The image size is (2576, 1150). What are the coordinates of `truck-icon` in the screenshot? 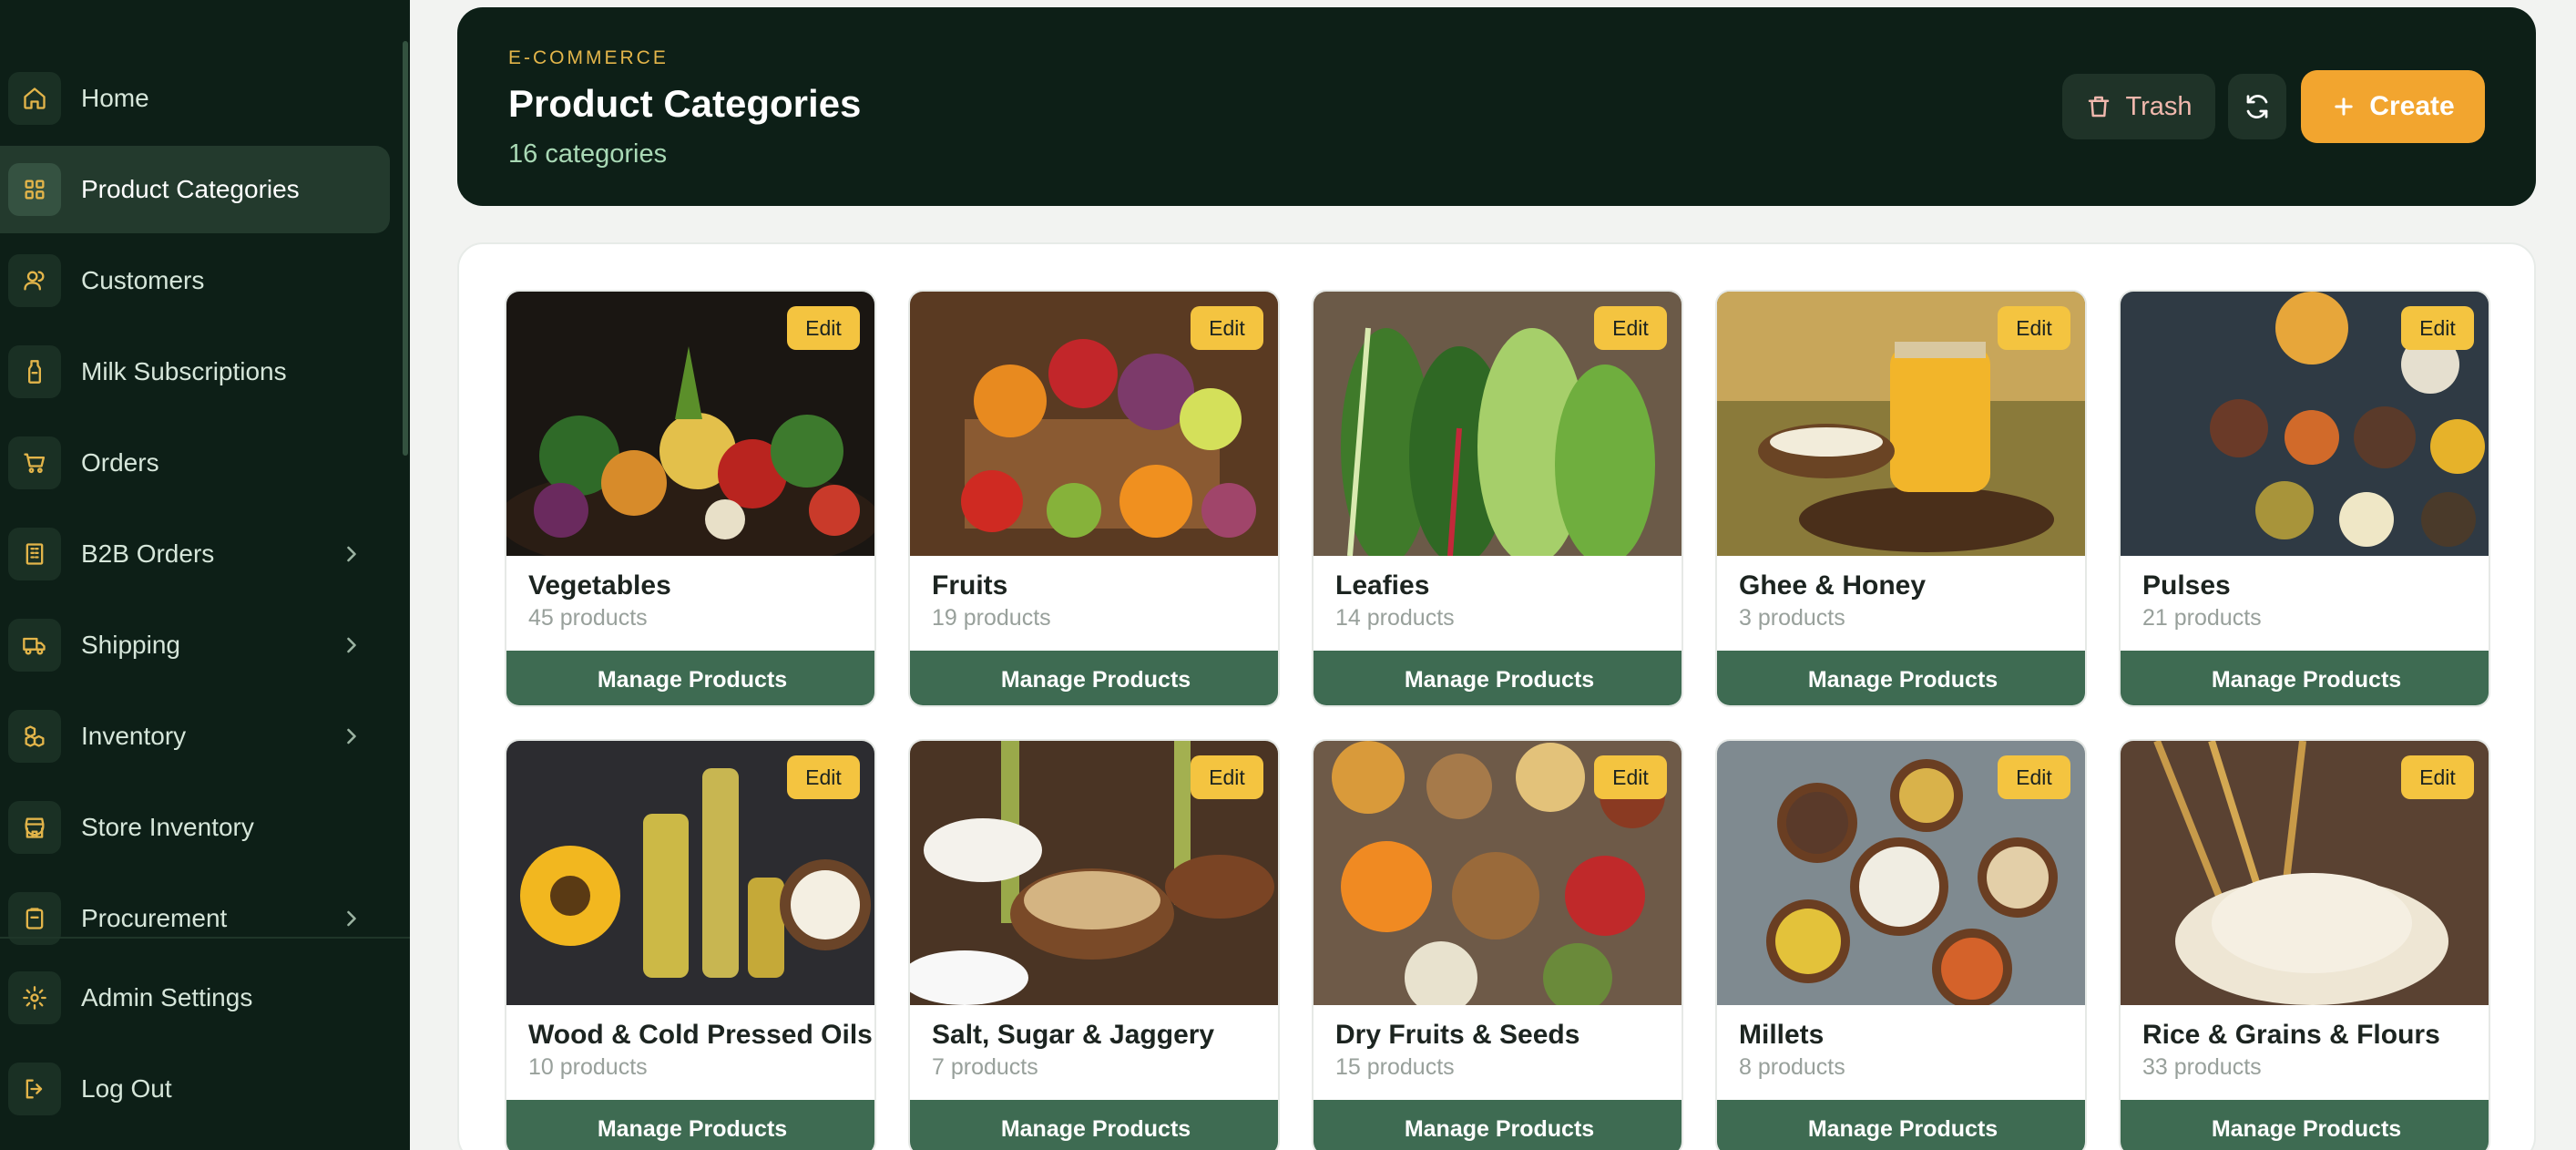 It's located at (34, 645).